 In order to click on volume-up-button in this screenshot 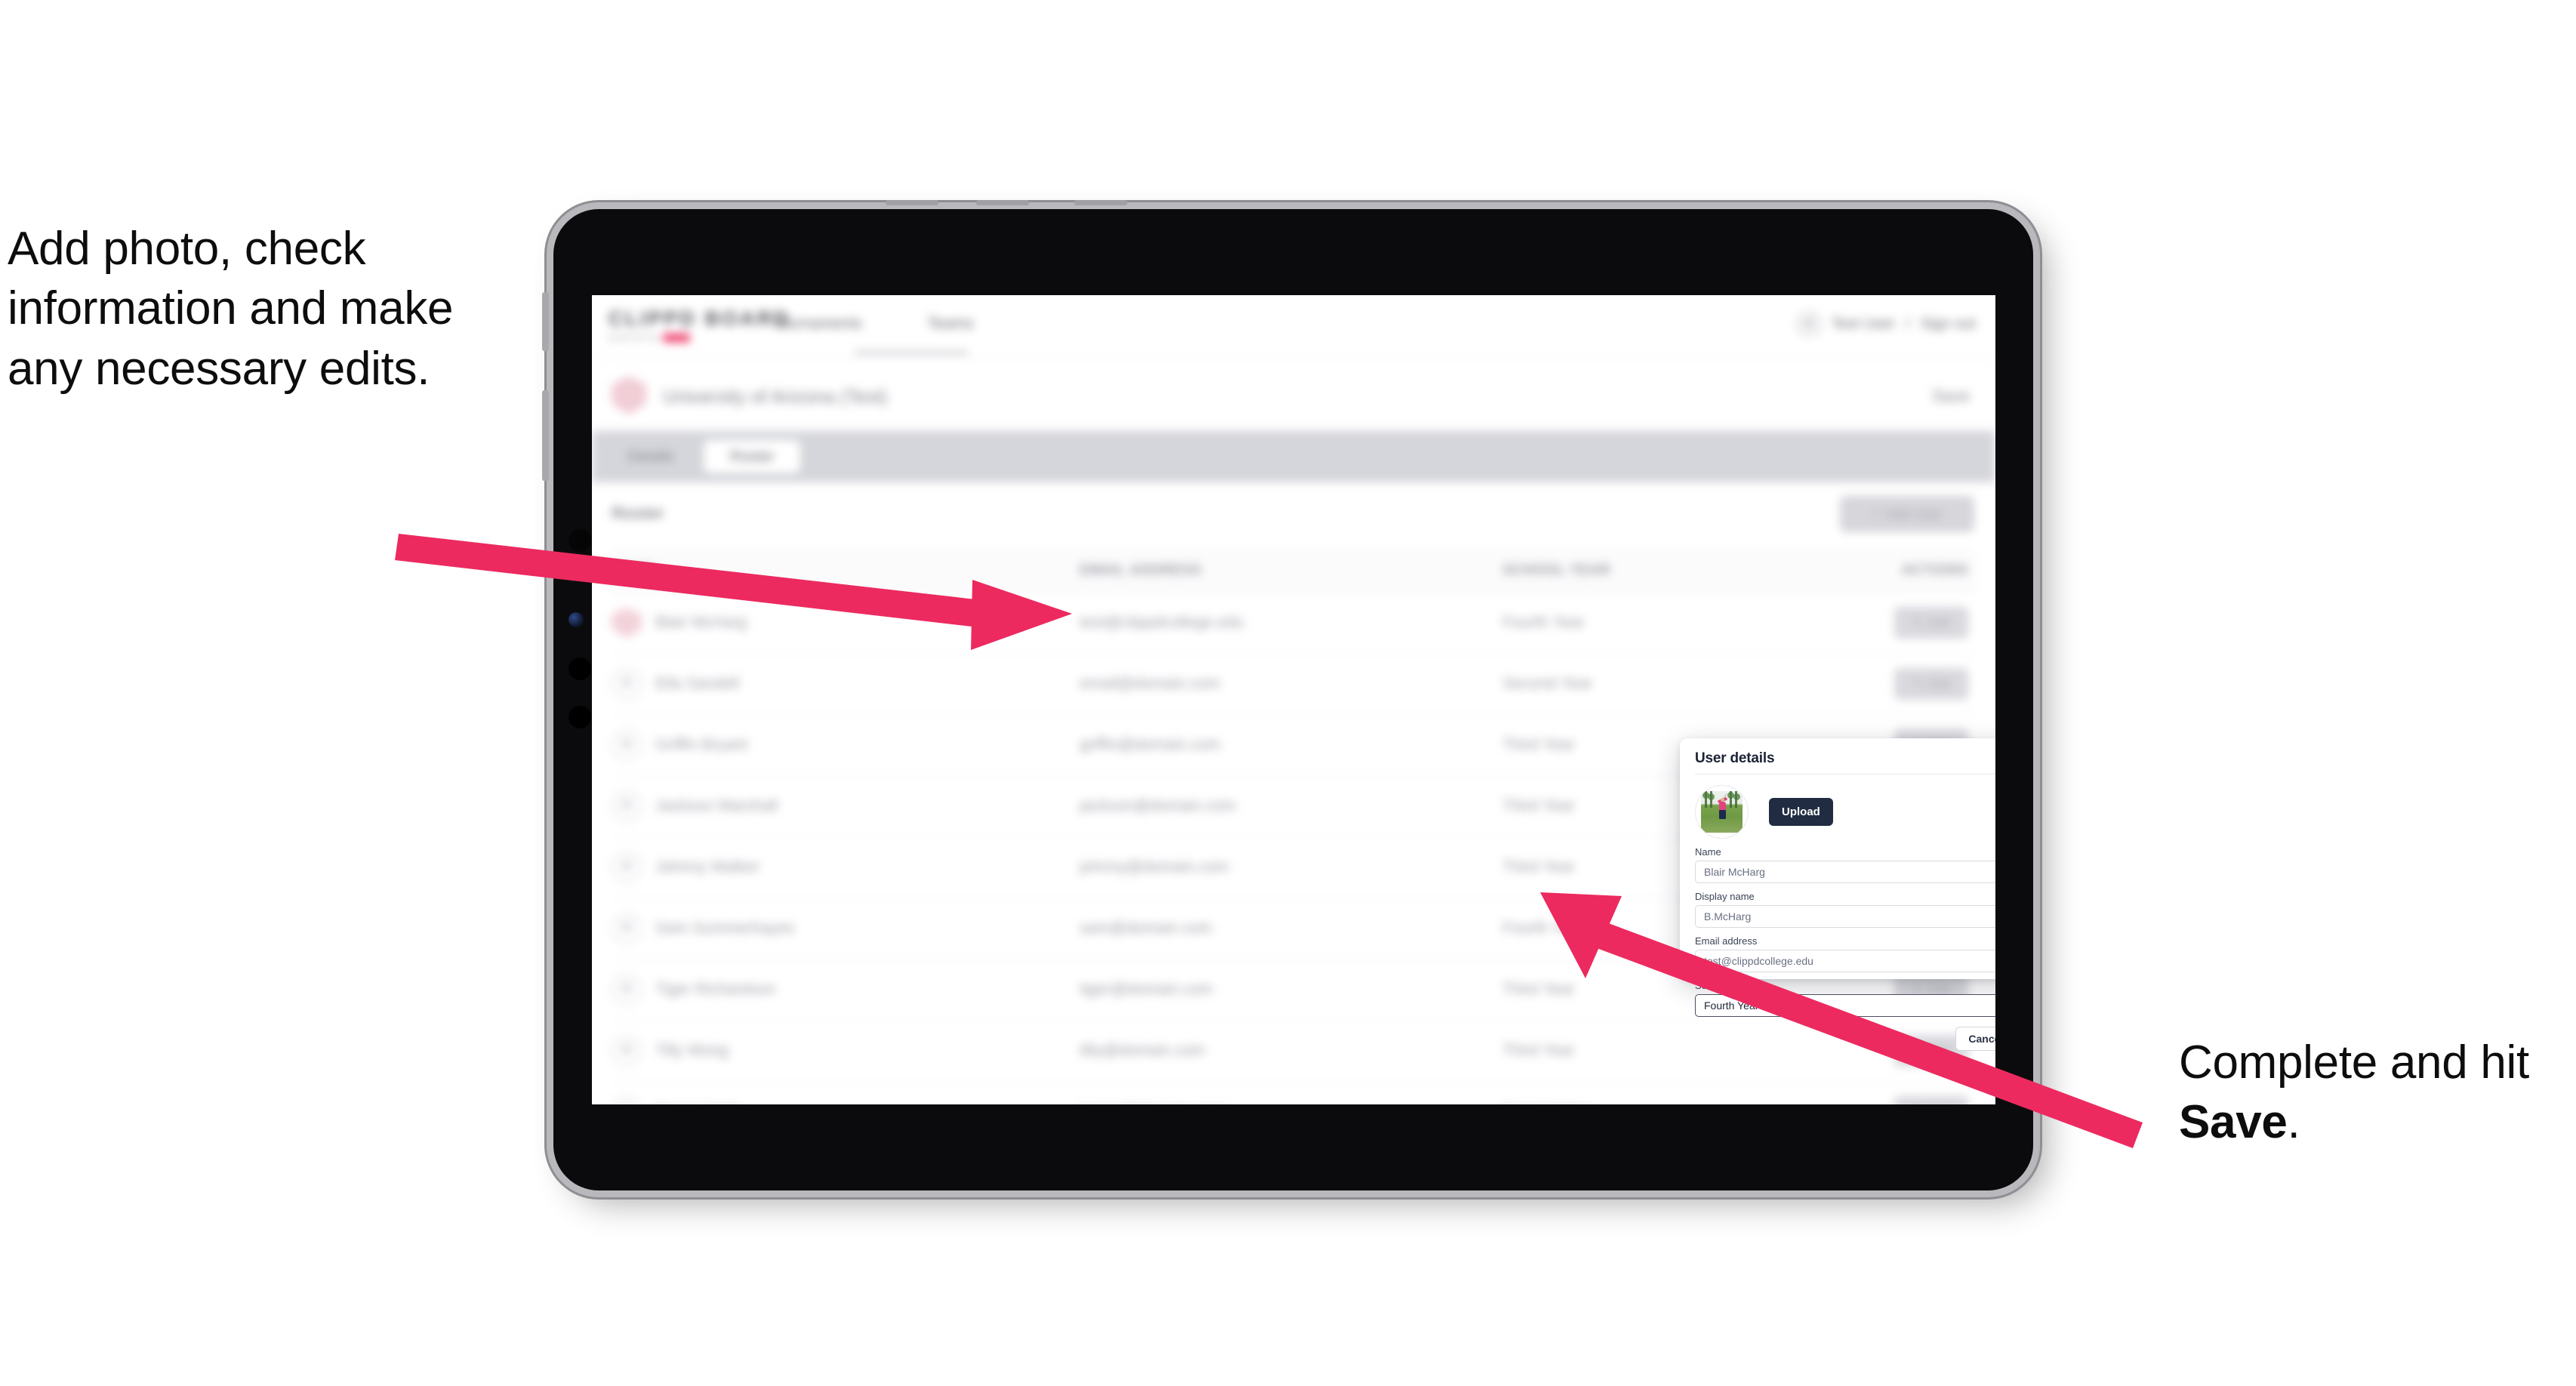, I will do `click(545, 321)`.